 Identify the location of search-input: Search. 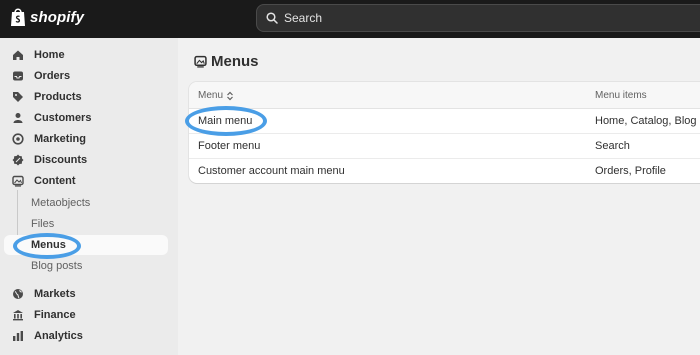
(478, 18).